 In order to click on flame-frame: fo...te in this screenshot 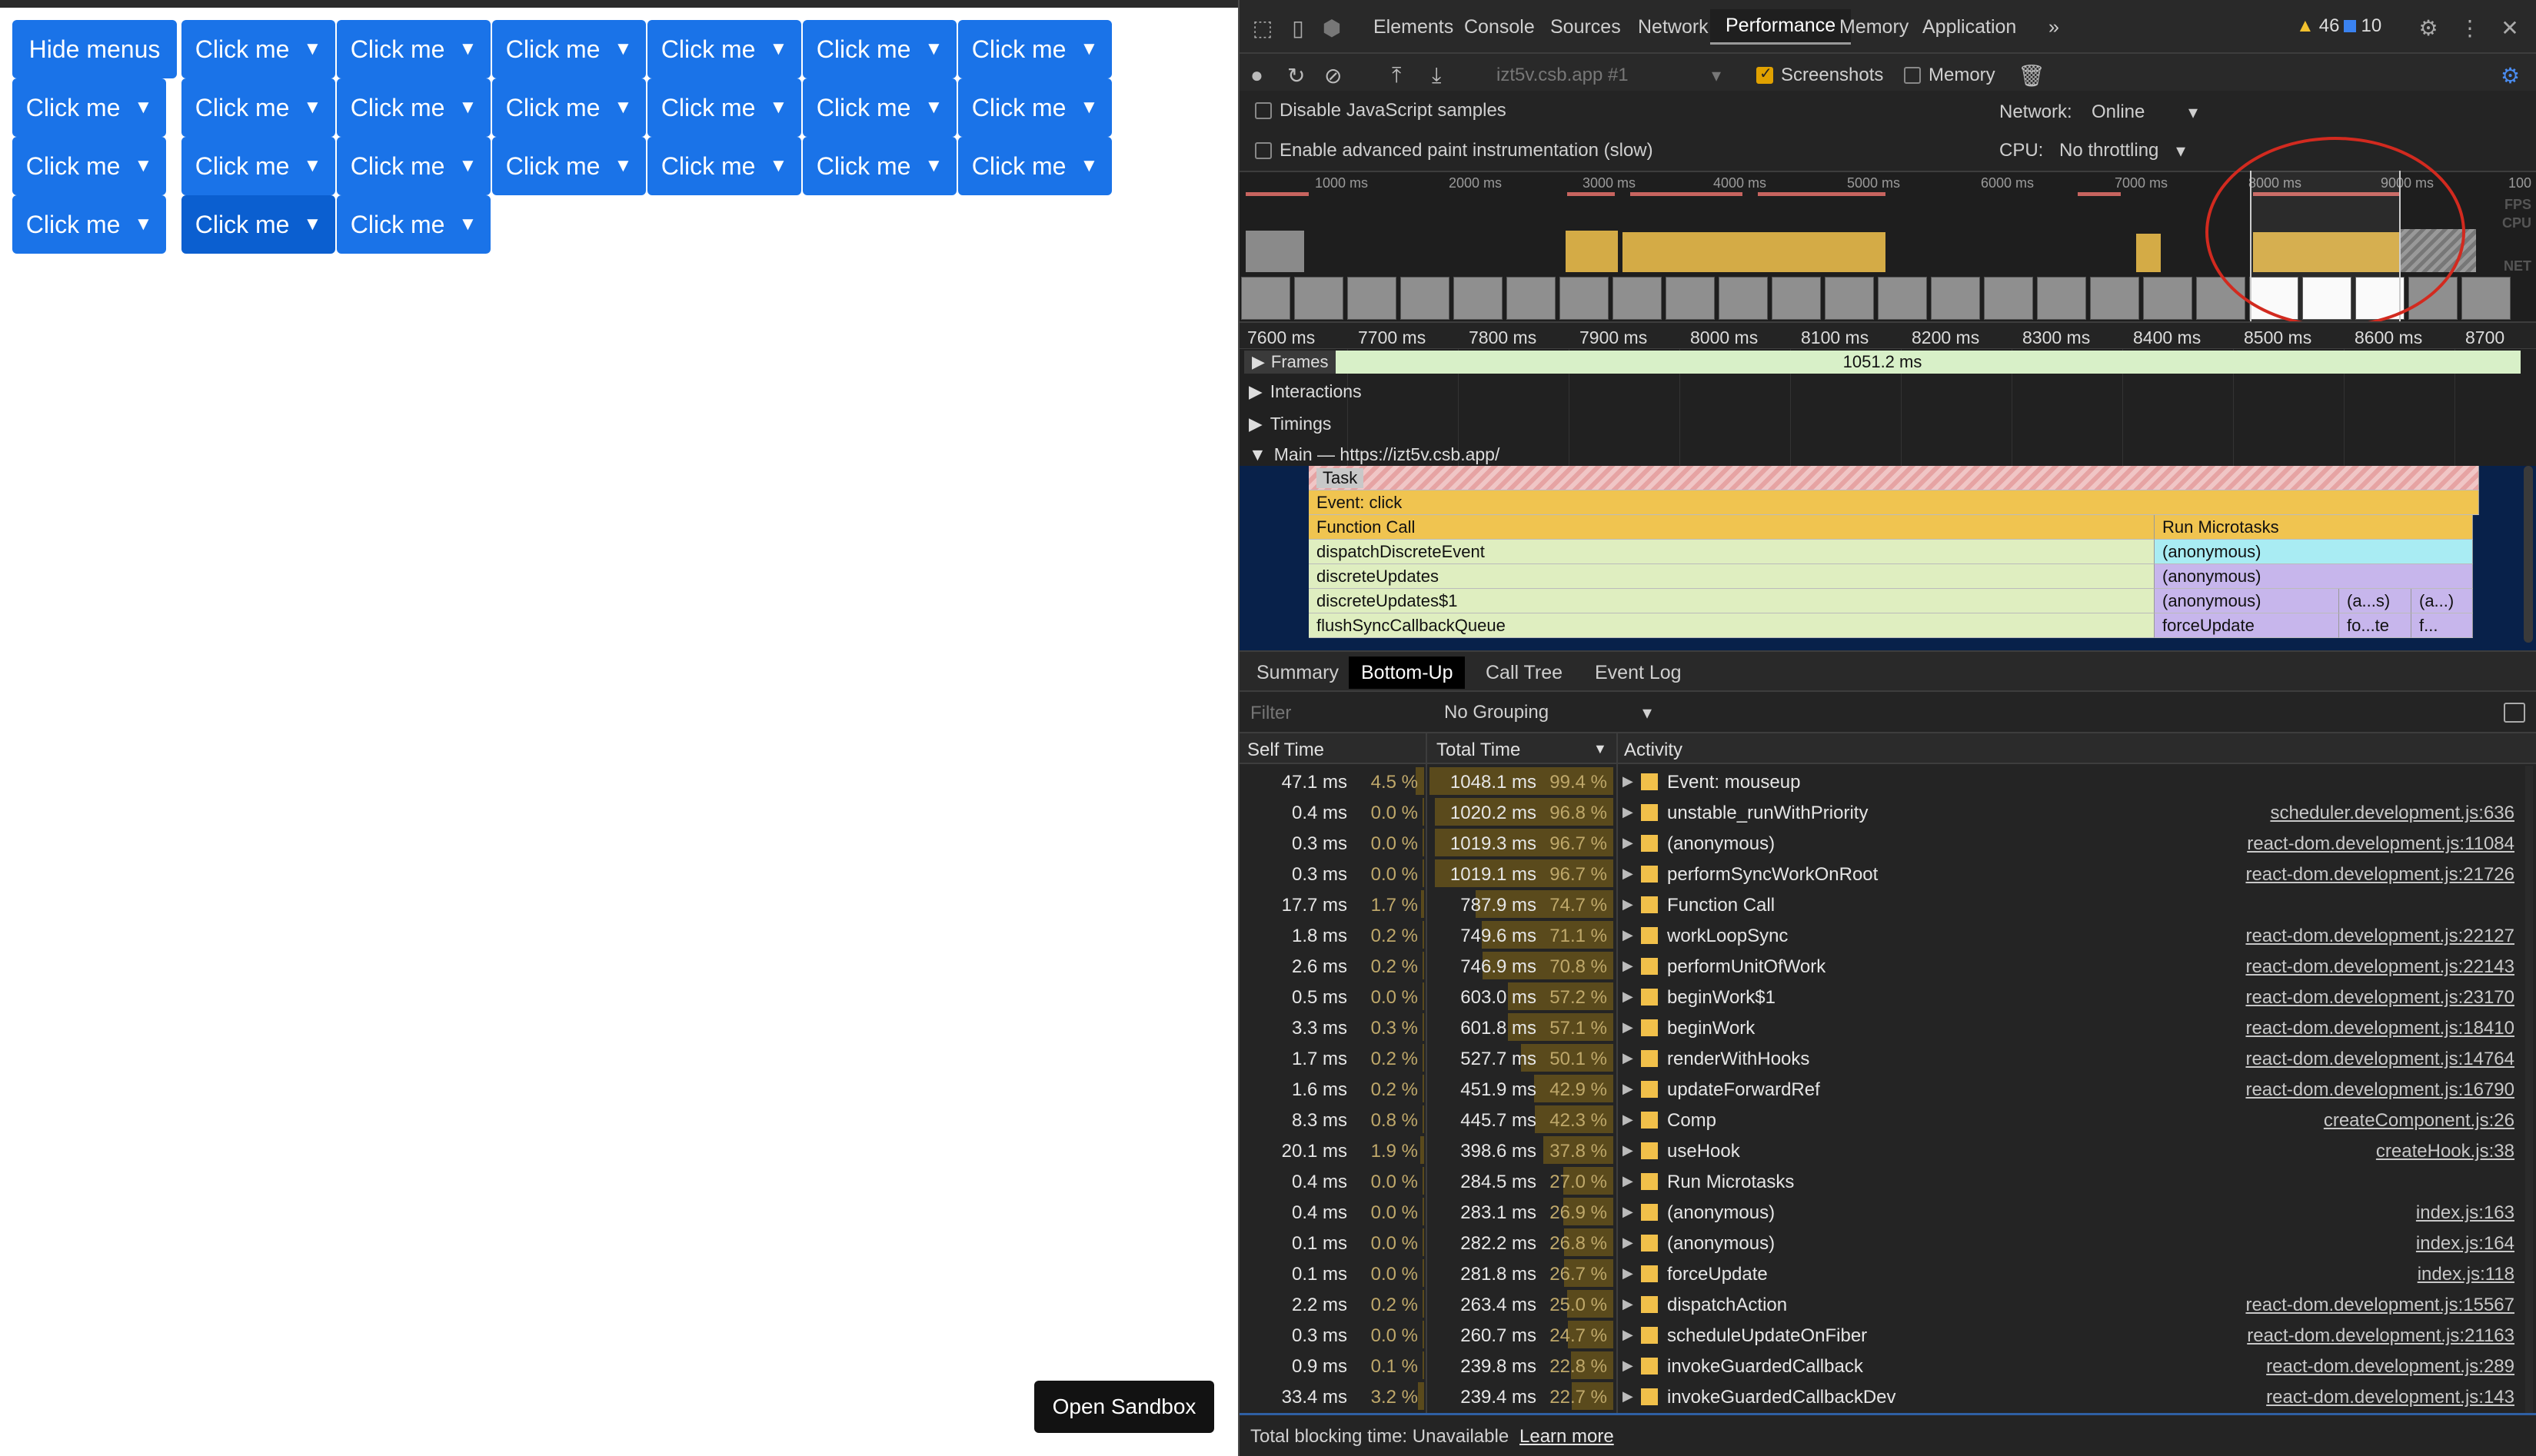, I will do `click(2375, 625)`.